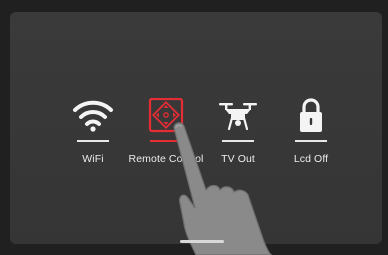 The image size is (388, 255). I want to click on lock-icon, so click(311, 115).